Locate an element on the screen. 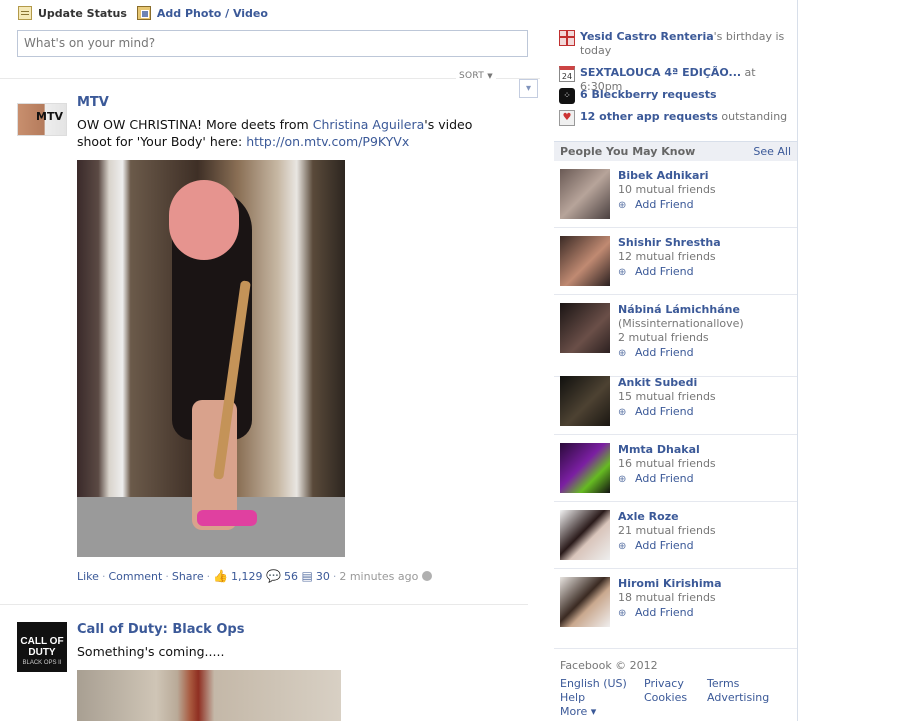 Image resolution: width=913 pixels, height=721 pixels. tab-add-photo-label: Add Photo / Video is located at coordinates (212, 13).